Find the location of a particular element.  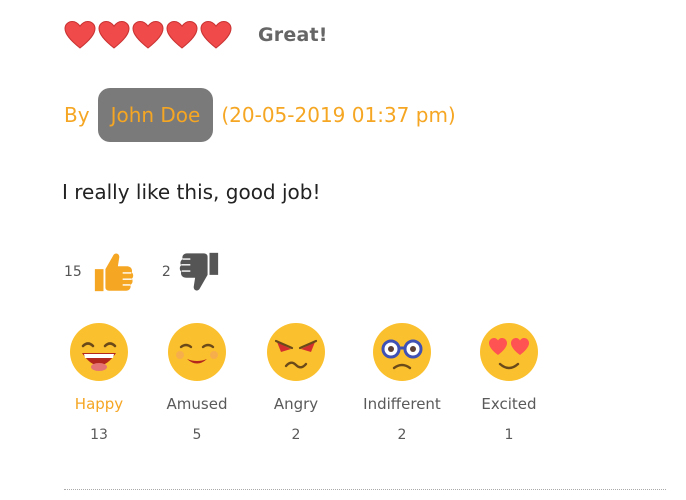

angry-face-icon is located at coordinates (296, 352).